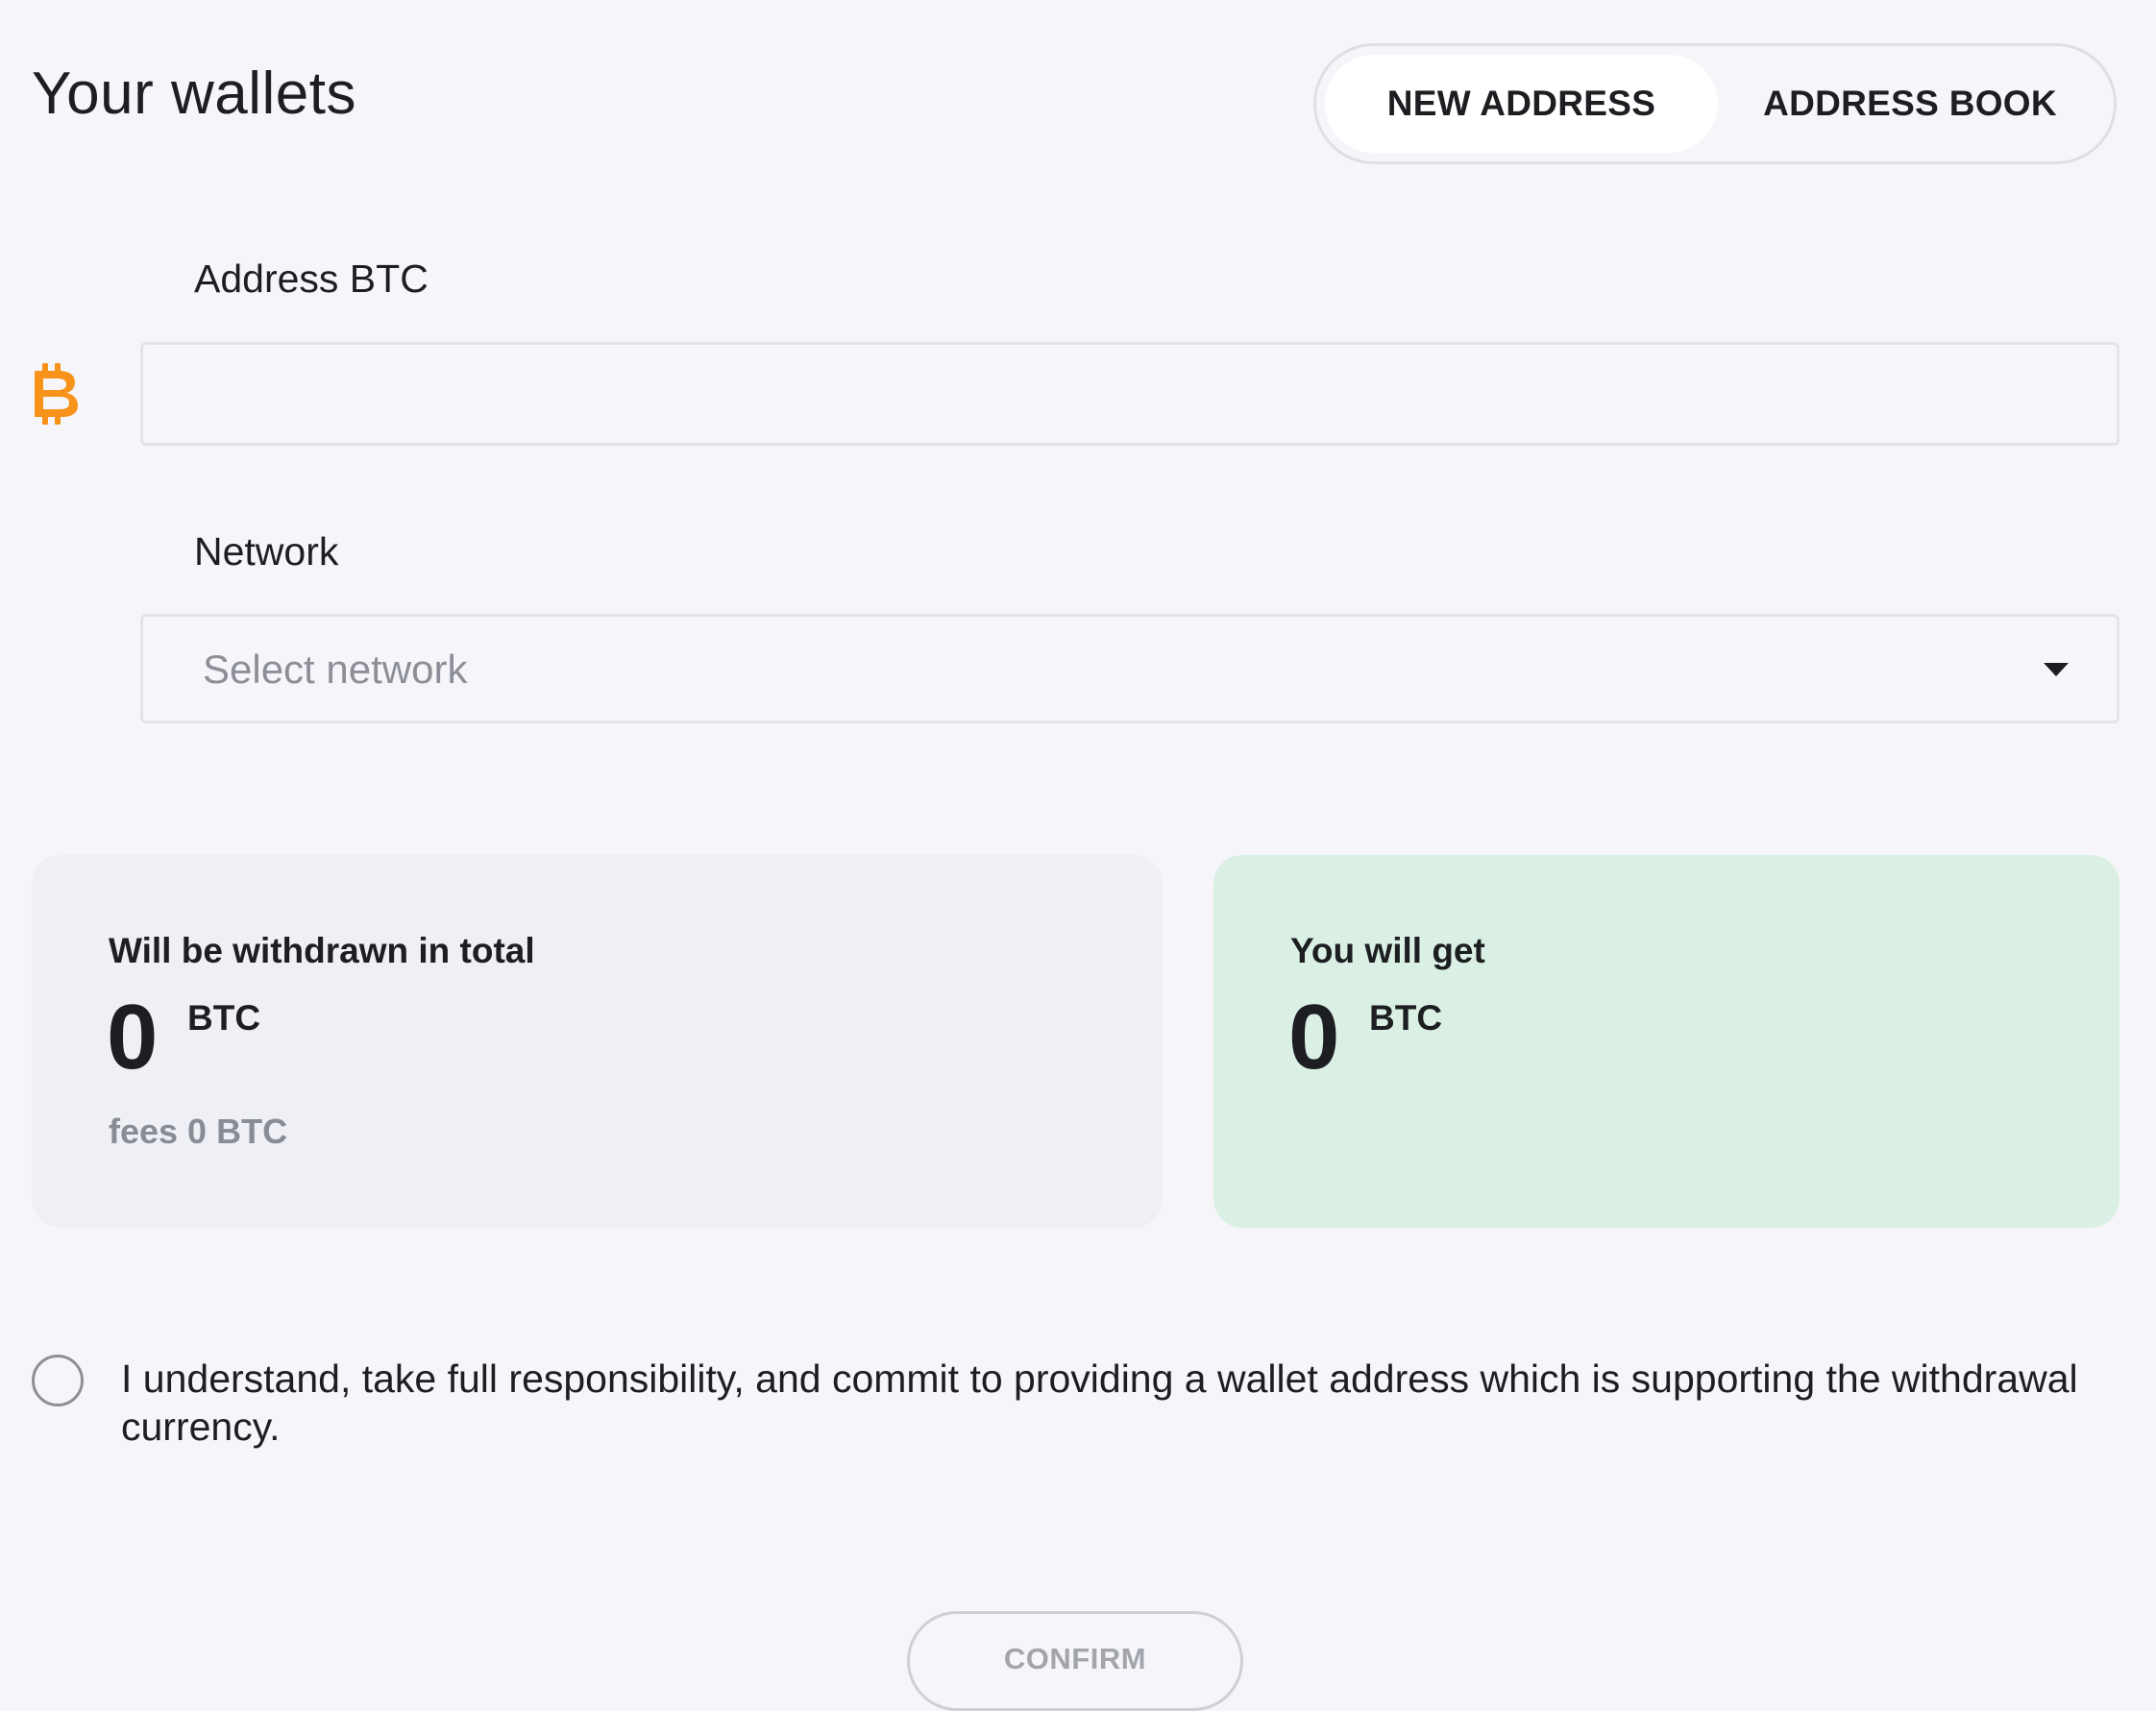 The width and height of the screenshot is (2156, 1711). Describe the element at coordinates (1521, 104) in the screenshot. I see `tab-new-address: NEW ADDRESS` at that location.